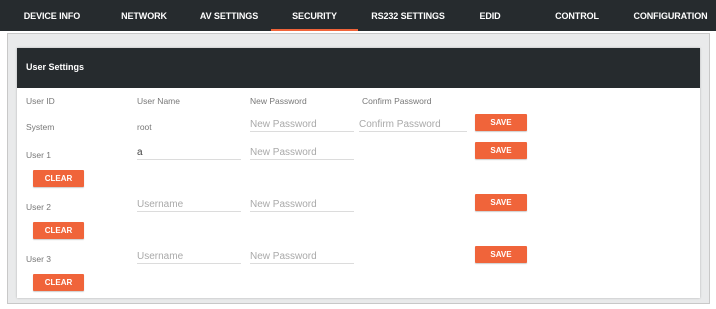  I want to click on tab-edid: EDID, so click(490, 15).